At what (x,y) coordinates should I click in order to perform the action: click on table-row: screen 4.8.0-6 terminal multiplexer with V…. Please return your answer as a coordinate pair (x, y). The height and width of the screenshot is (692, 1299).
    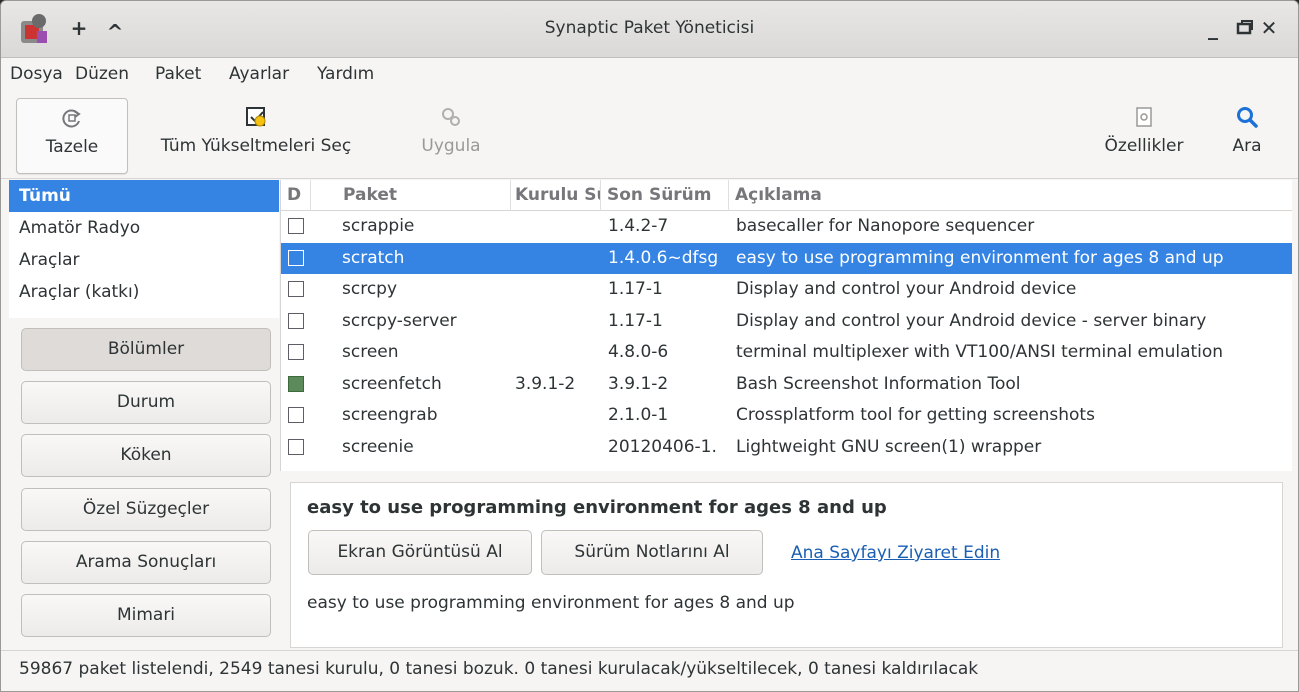
    Looking at the image, I should click on (786, 352).